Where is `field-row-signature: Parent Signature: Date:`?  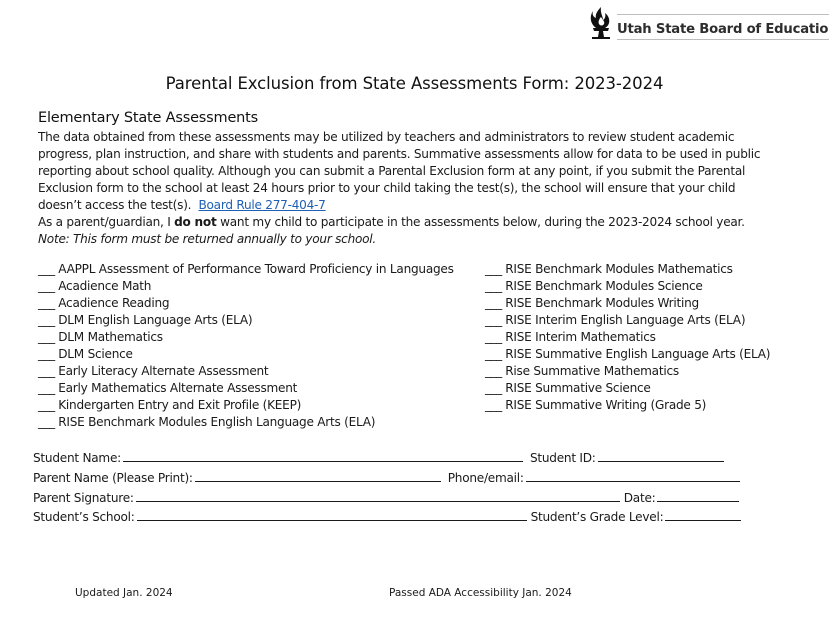 field-row-signature: Parent Signature: Date: is located at coordinates (387, 499).